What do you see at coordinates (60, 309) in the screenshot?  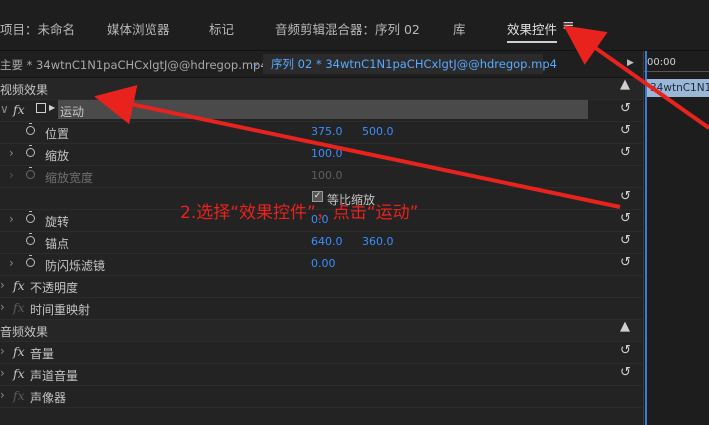 I see `effect-label: 时间重映射` at bounding box center [60, 309].